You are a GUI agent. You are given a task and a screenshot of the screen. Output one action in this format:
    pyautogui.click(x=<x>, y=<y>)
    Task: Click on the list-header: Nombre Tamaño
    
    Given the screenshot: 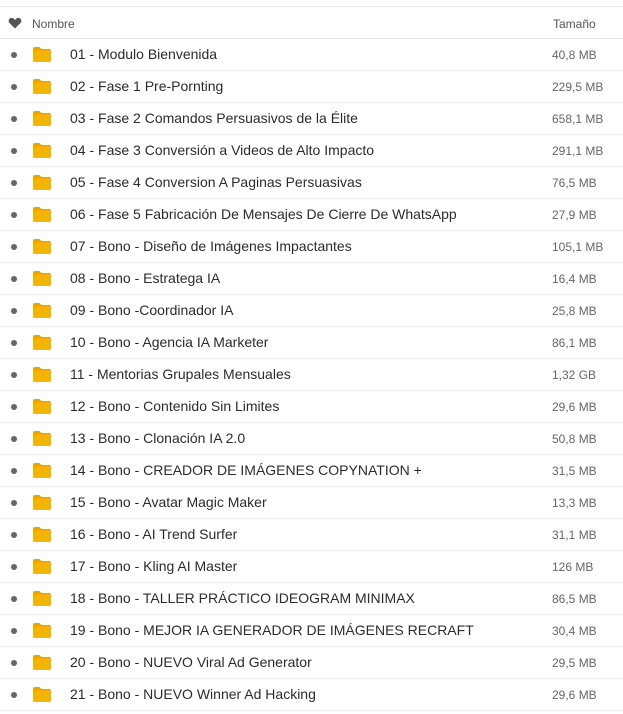 What is the action you would take?
    pyautogui.click(x=311, y=22)
    